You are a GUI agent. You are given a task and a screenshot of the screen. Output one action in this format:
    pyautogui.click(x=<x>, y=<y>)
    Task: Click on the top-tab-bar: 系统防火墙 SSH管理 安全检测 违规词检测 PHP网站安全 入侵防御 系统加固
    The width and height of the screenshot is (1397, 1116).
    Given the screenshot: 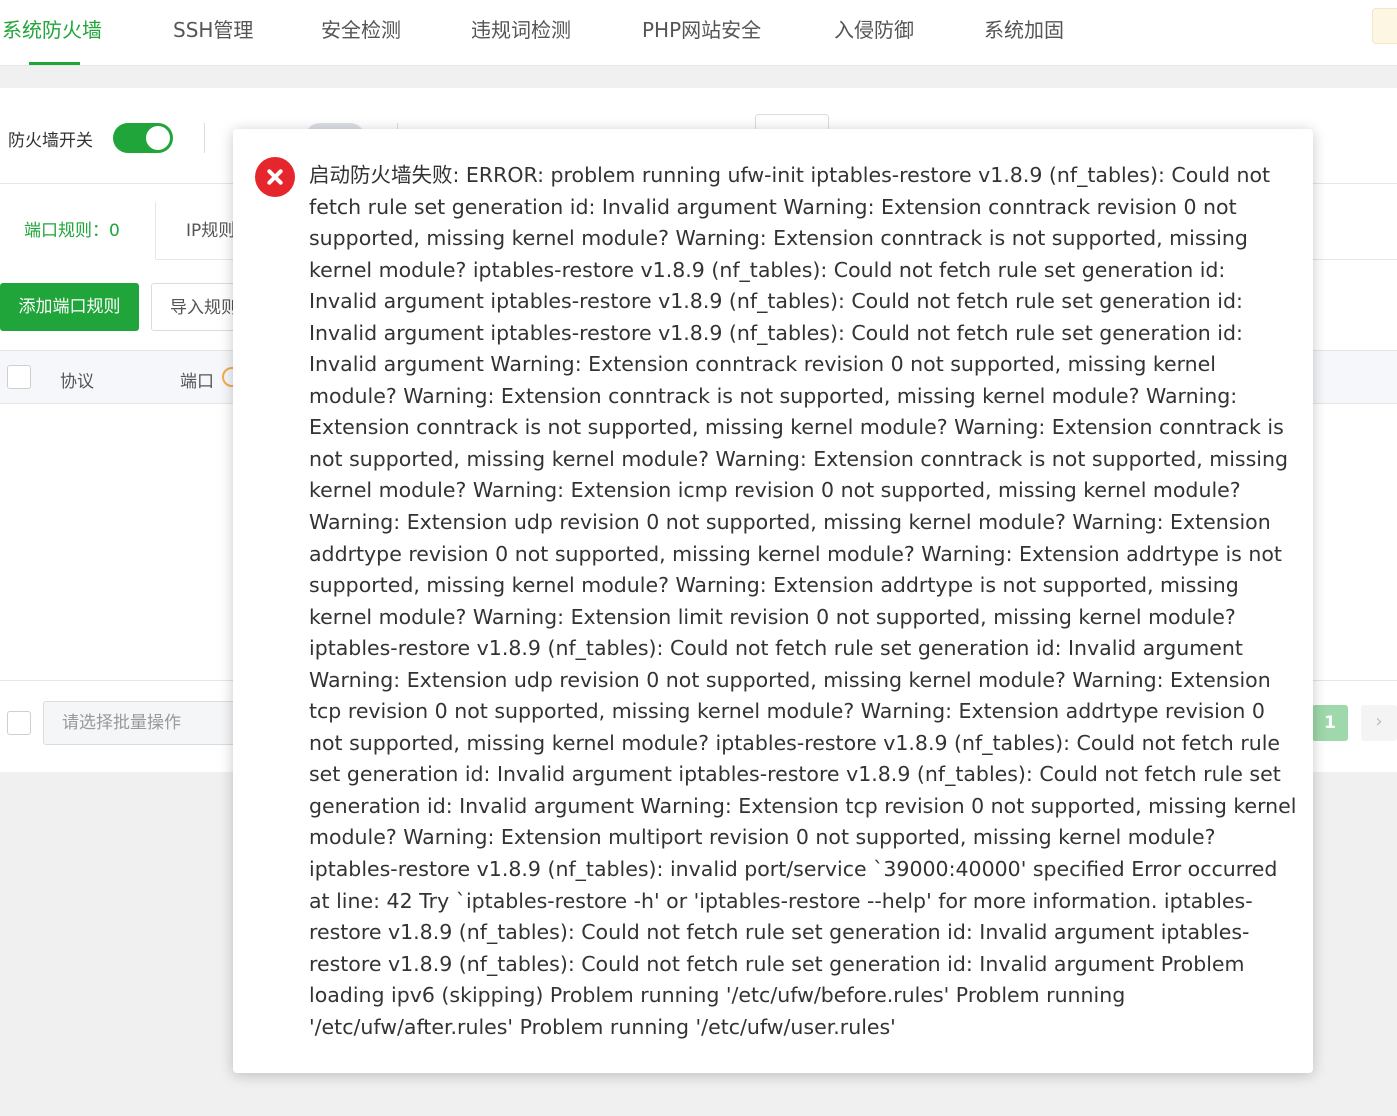 What is the action you would take?
    pyautogui.click(x=698, y=33)
    